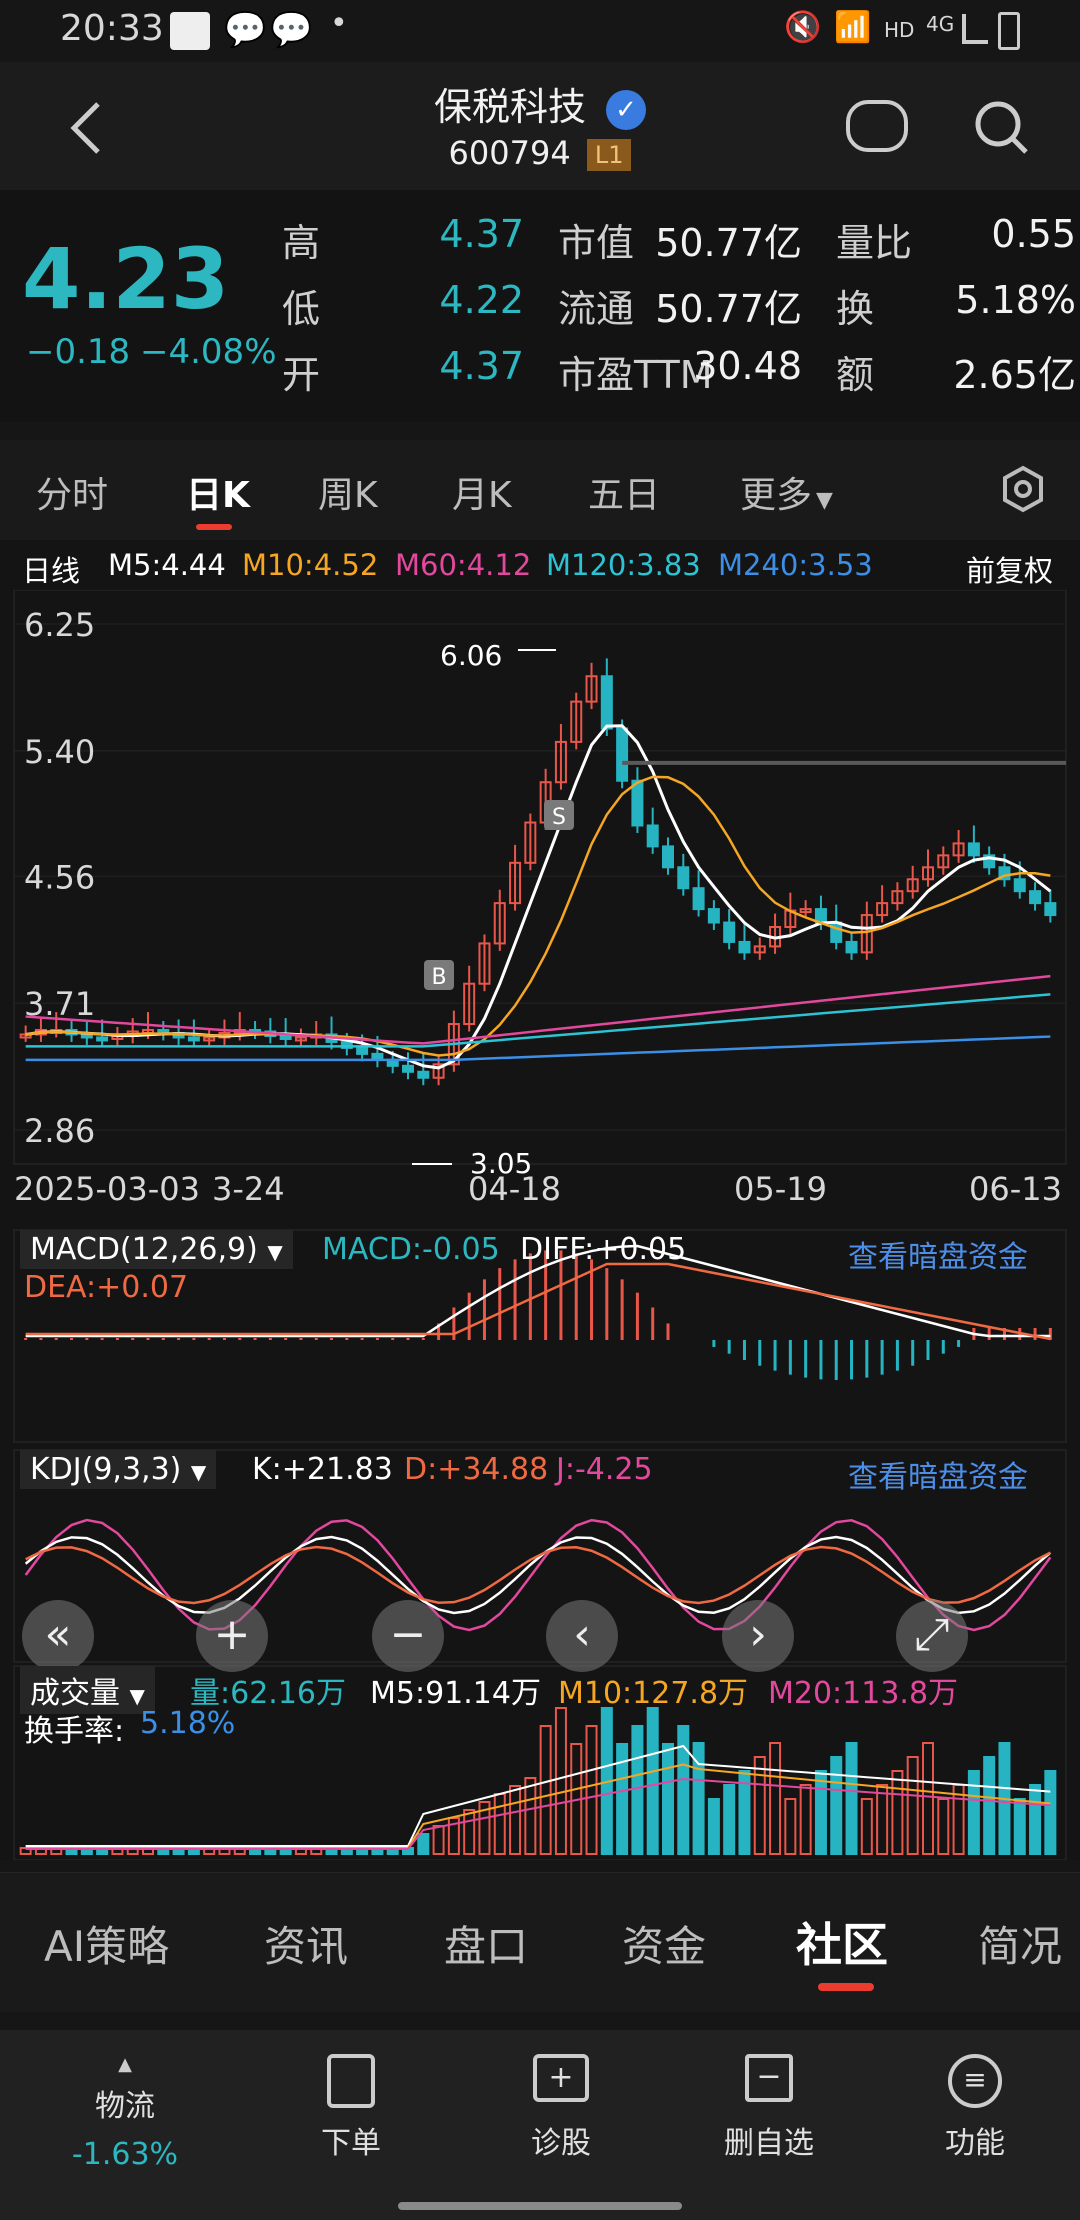 Image resolution: width=1080 pixels, height=2220 pixels. I want to click on chart-next-button: ›, so click(758, 1636).